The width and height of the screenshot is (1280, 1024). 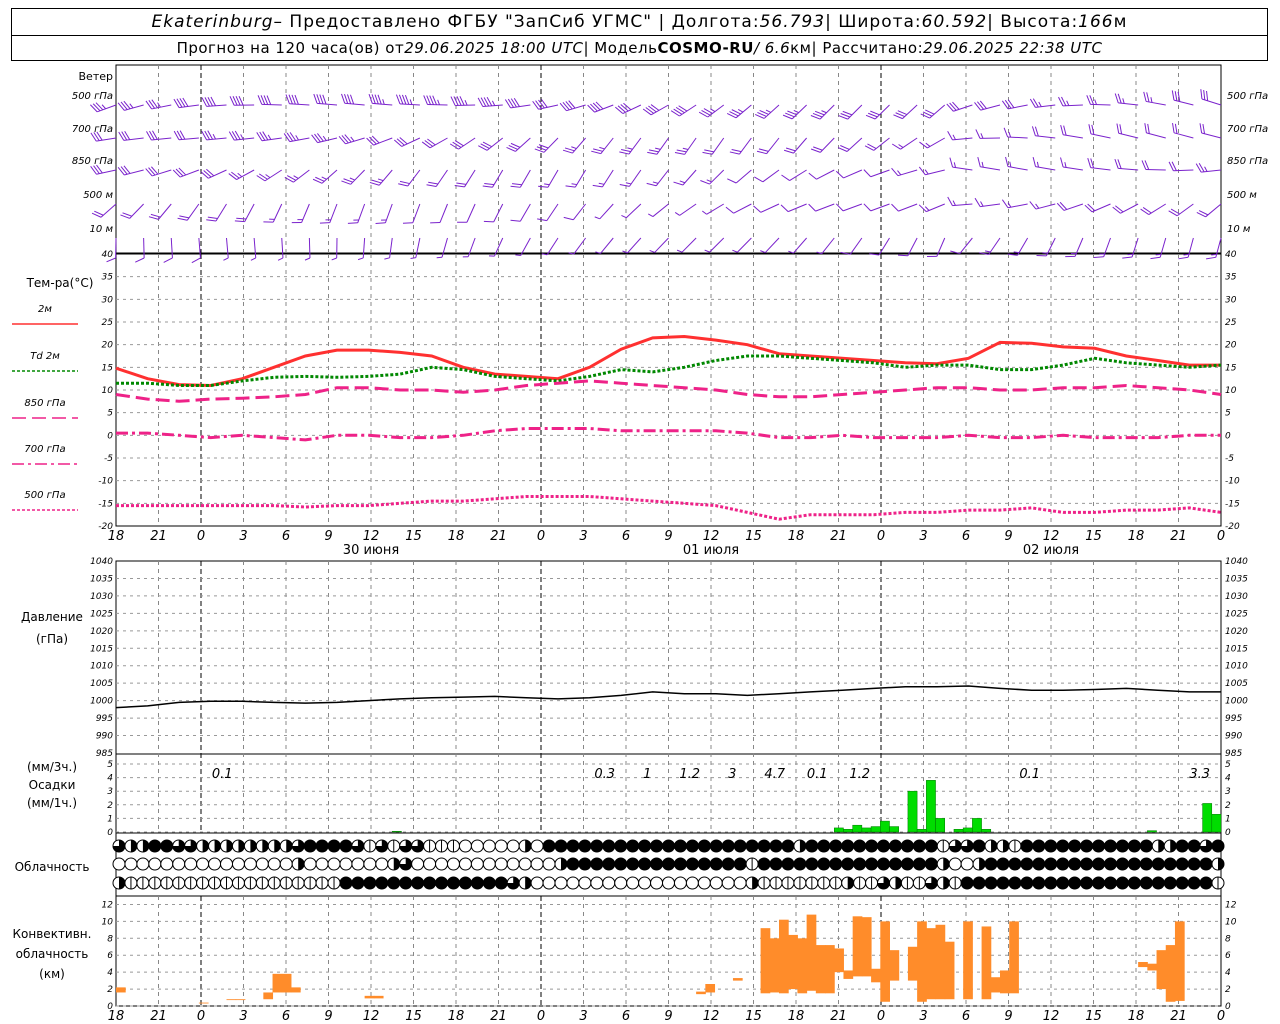 What do you see at coordinates (1233, 754) in the screenshot?
I see `pressure-tick-label: 985` at bounding box center [1233, 754].